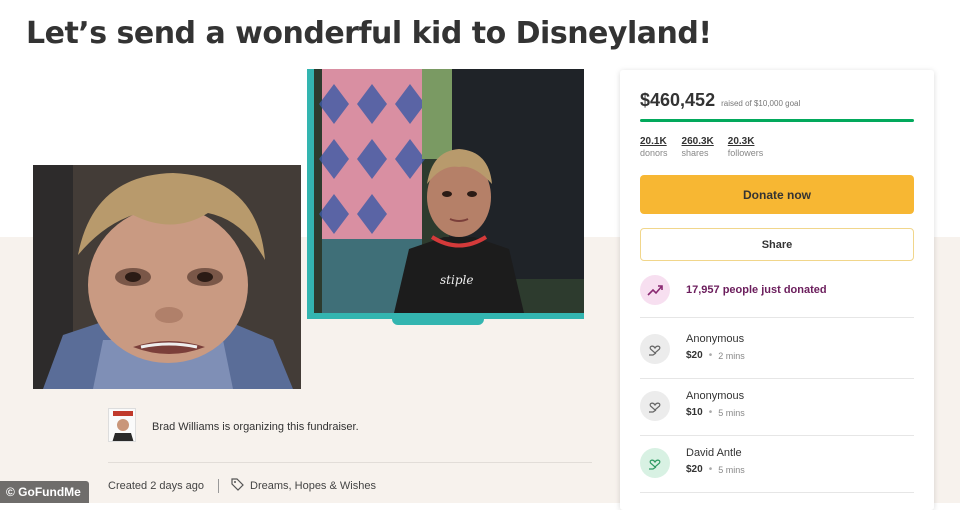 Image resolution: width=960 pixels, height=510 pixels. I want to click on stat-shares-value: 260.3K, so click(697, 141).